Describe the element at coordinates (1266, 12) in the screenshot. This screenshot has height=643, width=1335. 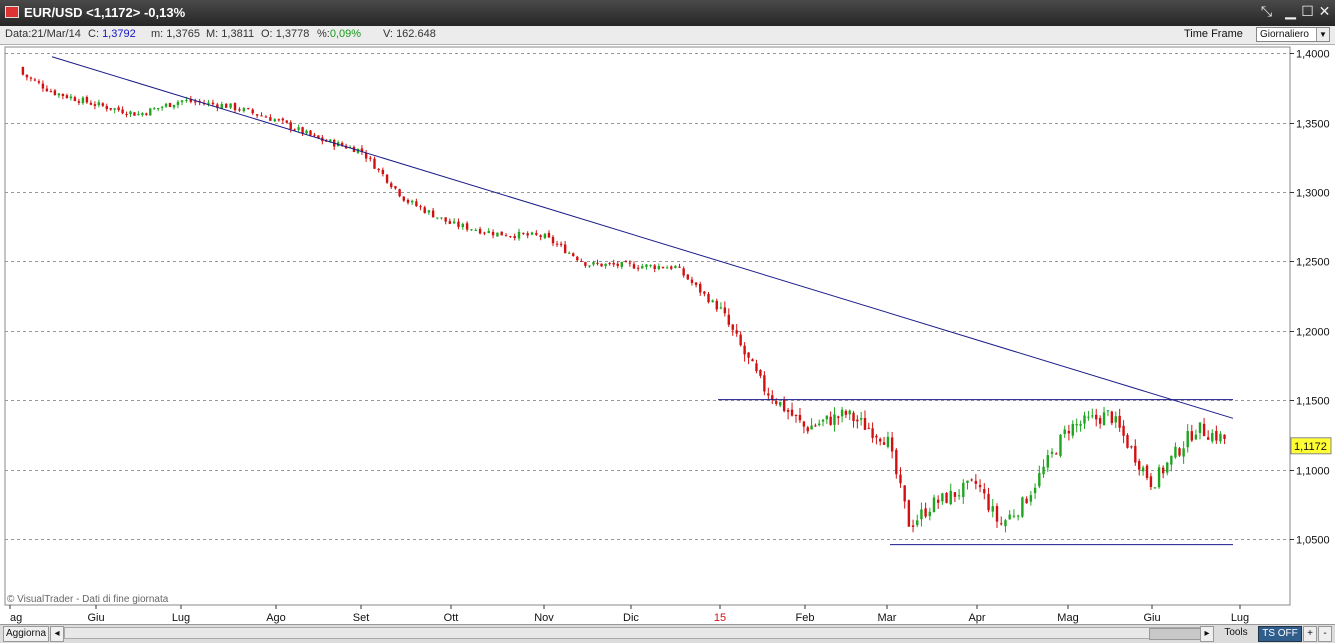
I see `pin-icon: ⤡` at that location.